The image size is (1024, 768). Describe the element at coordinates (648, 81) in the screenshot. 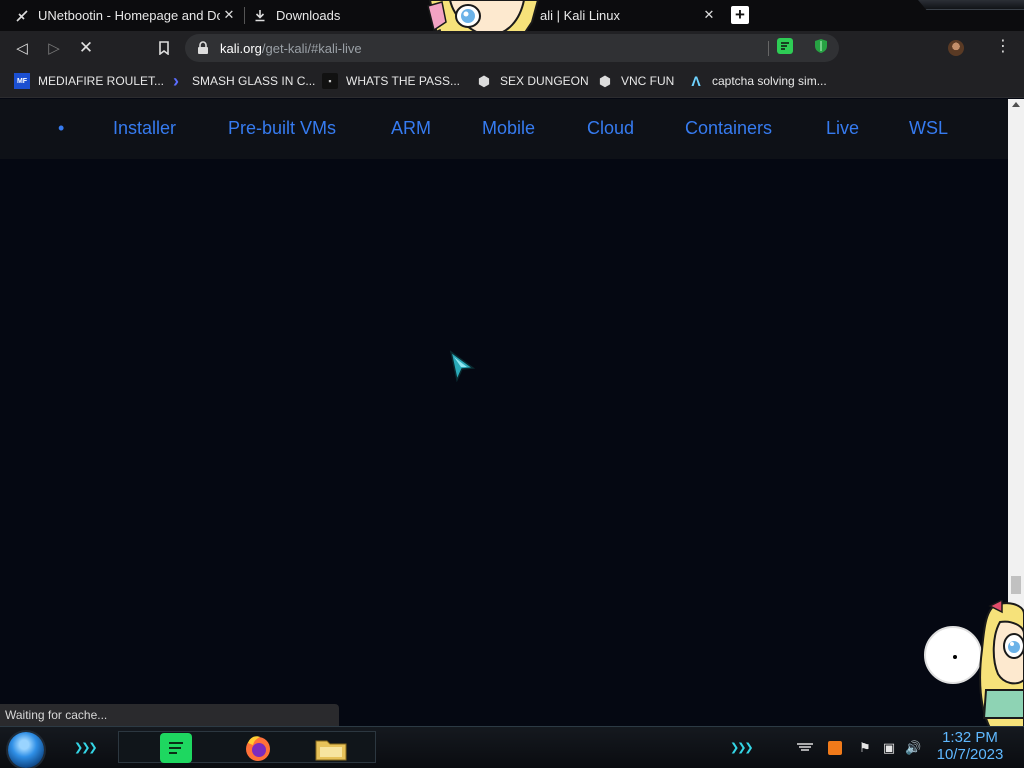

I see `bookmark-label: VNC FUN` at that location.